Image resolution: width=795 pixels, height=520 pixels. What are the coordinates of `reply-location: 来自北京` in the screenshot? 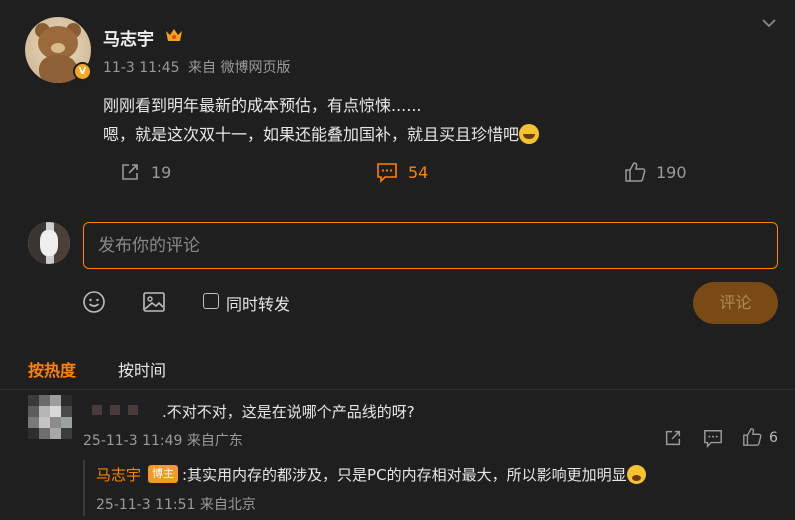 It's located at (227, 505).